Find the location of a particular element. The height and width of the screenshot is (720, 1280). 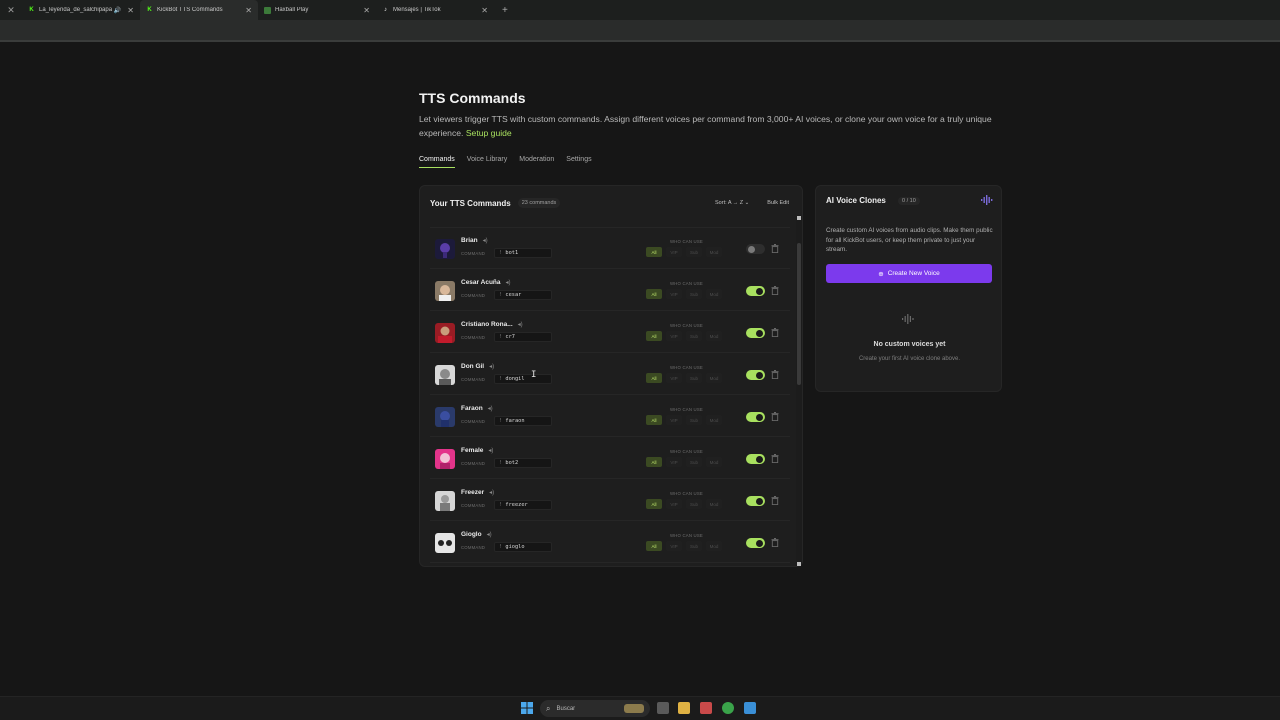

command-input: ! gioglo is located at coordinates (523, 547).